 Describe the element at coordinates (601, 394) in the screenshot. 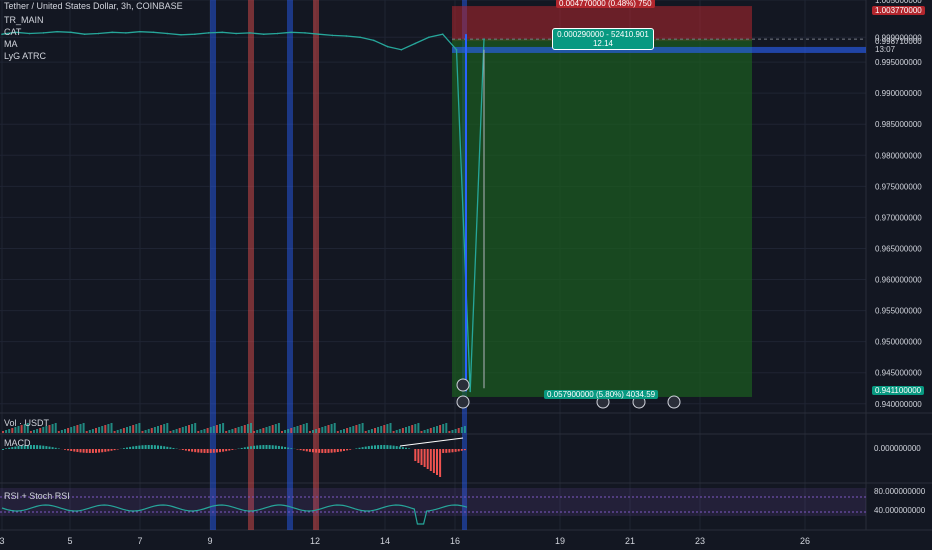

I see `target-label: 0.057900000 (5.80%) 4034.59` at that location.